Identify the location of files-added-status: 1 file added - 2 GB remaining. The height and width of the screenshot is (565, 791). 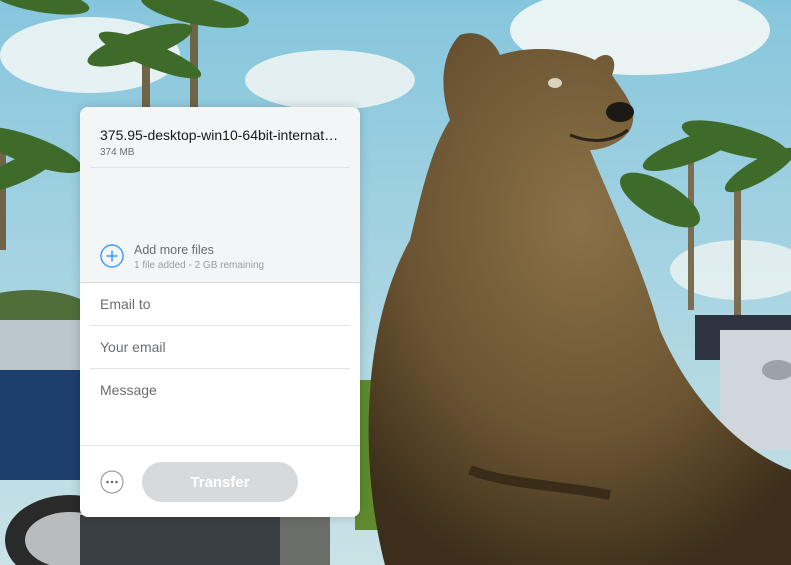
(199, 265).